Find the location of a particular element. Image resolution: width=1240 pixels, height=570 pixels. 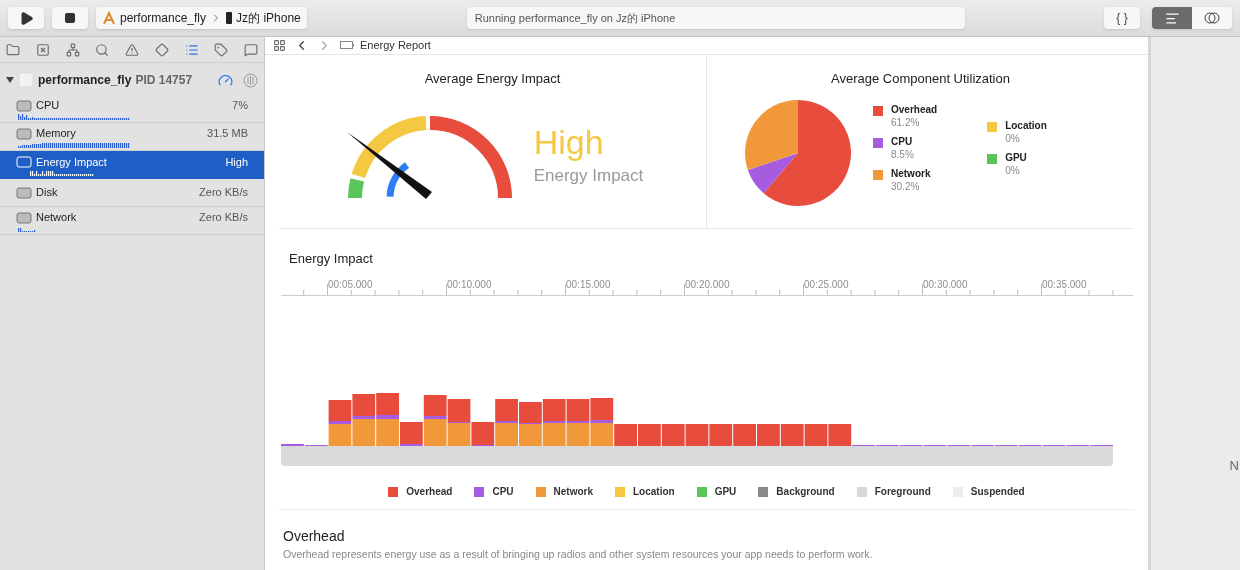

section-heading: Overhead is located at coordinates (314, 536).